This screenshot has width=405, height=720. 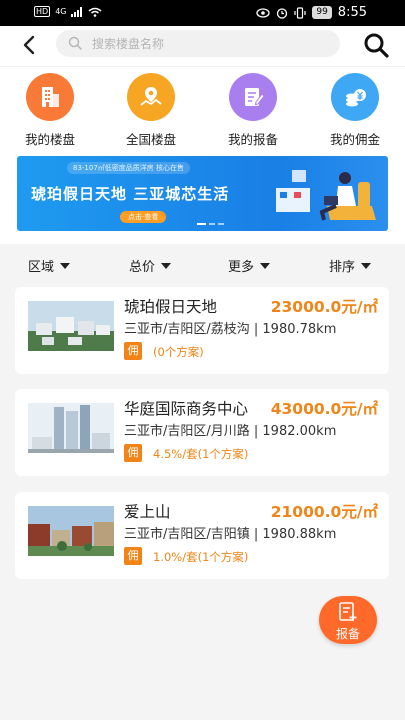 I want to click on filter-label: 总价, so click(x=142, y=267).